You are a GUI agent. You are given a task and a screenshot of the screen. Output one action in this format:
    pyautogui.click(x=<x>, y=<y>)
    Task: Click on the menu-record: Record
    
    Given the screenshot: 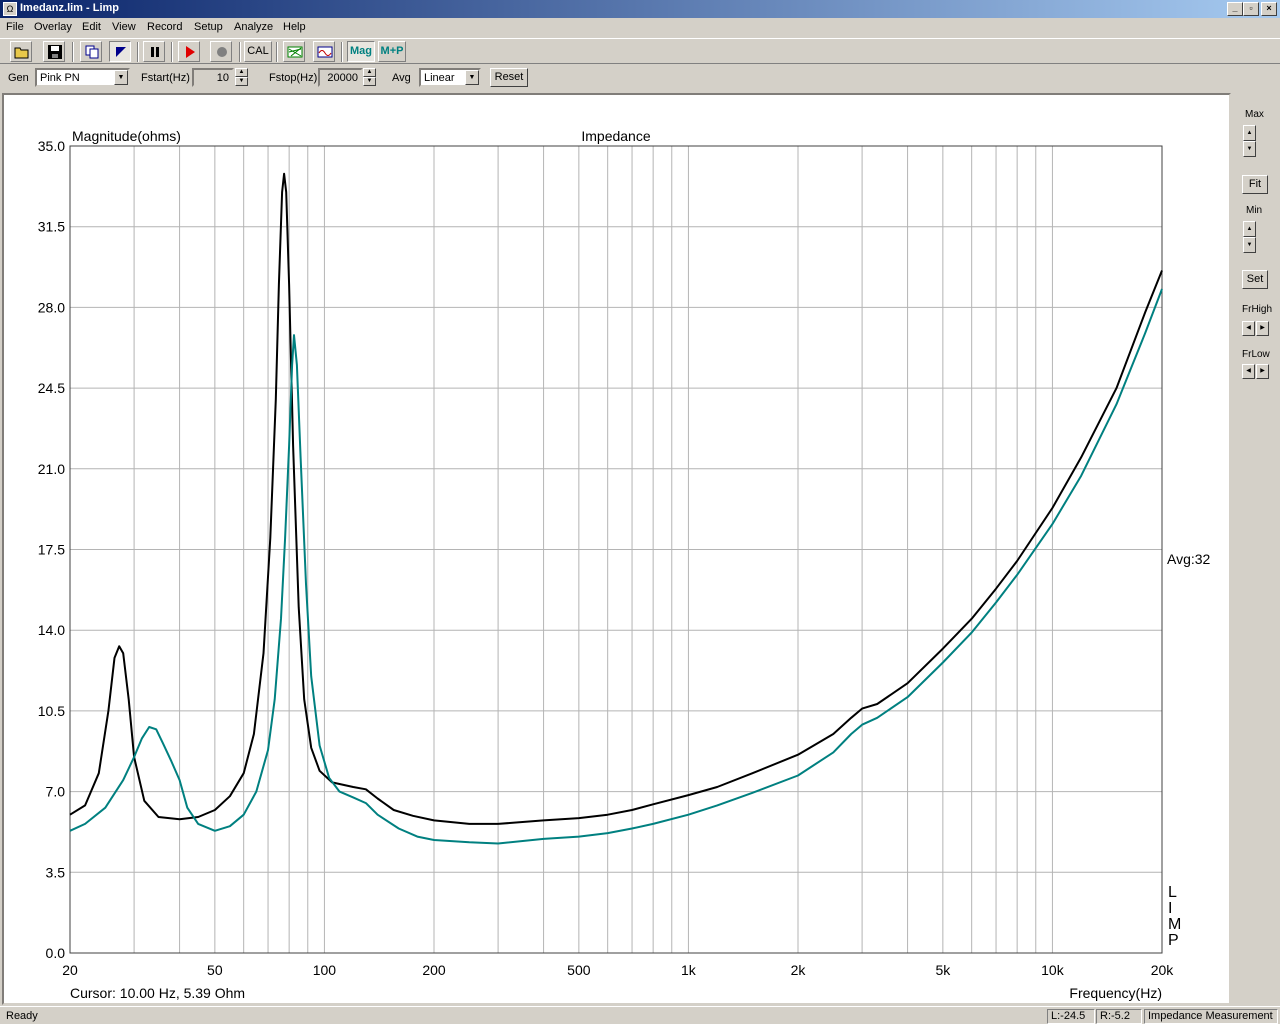 What is the action you would take?
    pyautogui.click(x=164, y=27)
    